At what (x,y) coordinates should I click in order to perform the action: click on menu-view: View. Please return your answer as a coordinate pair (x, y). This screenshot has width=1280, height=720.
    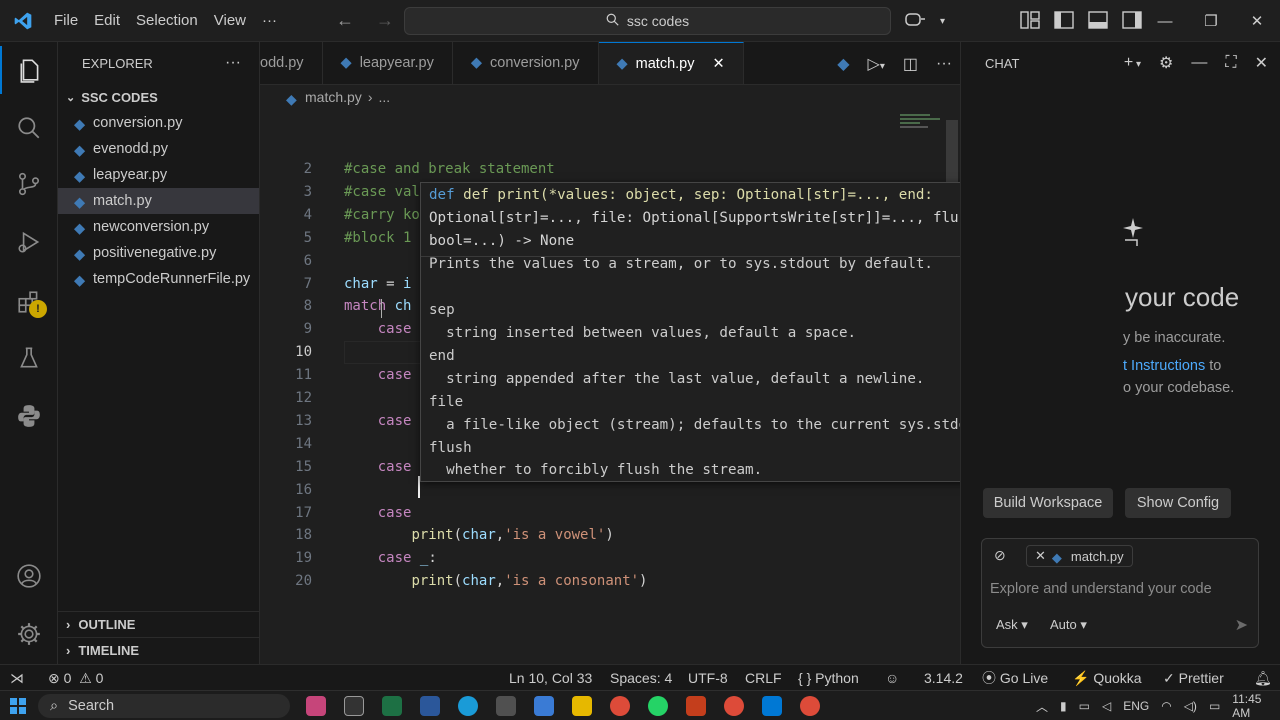
    Looking at the image, I should click on (230, 21).